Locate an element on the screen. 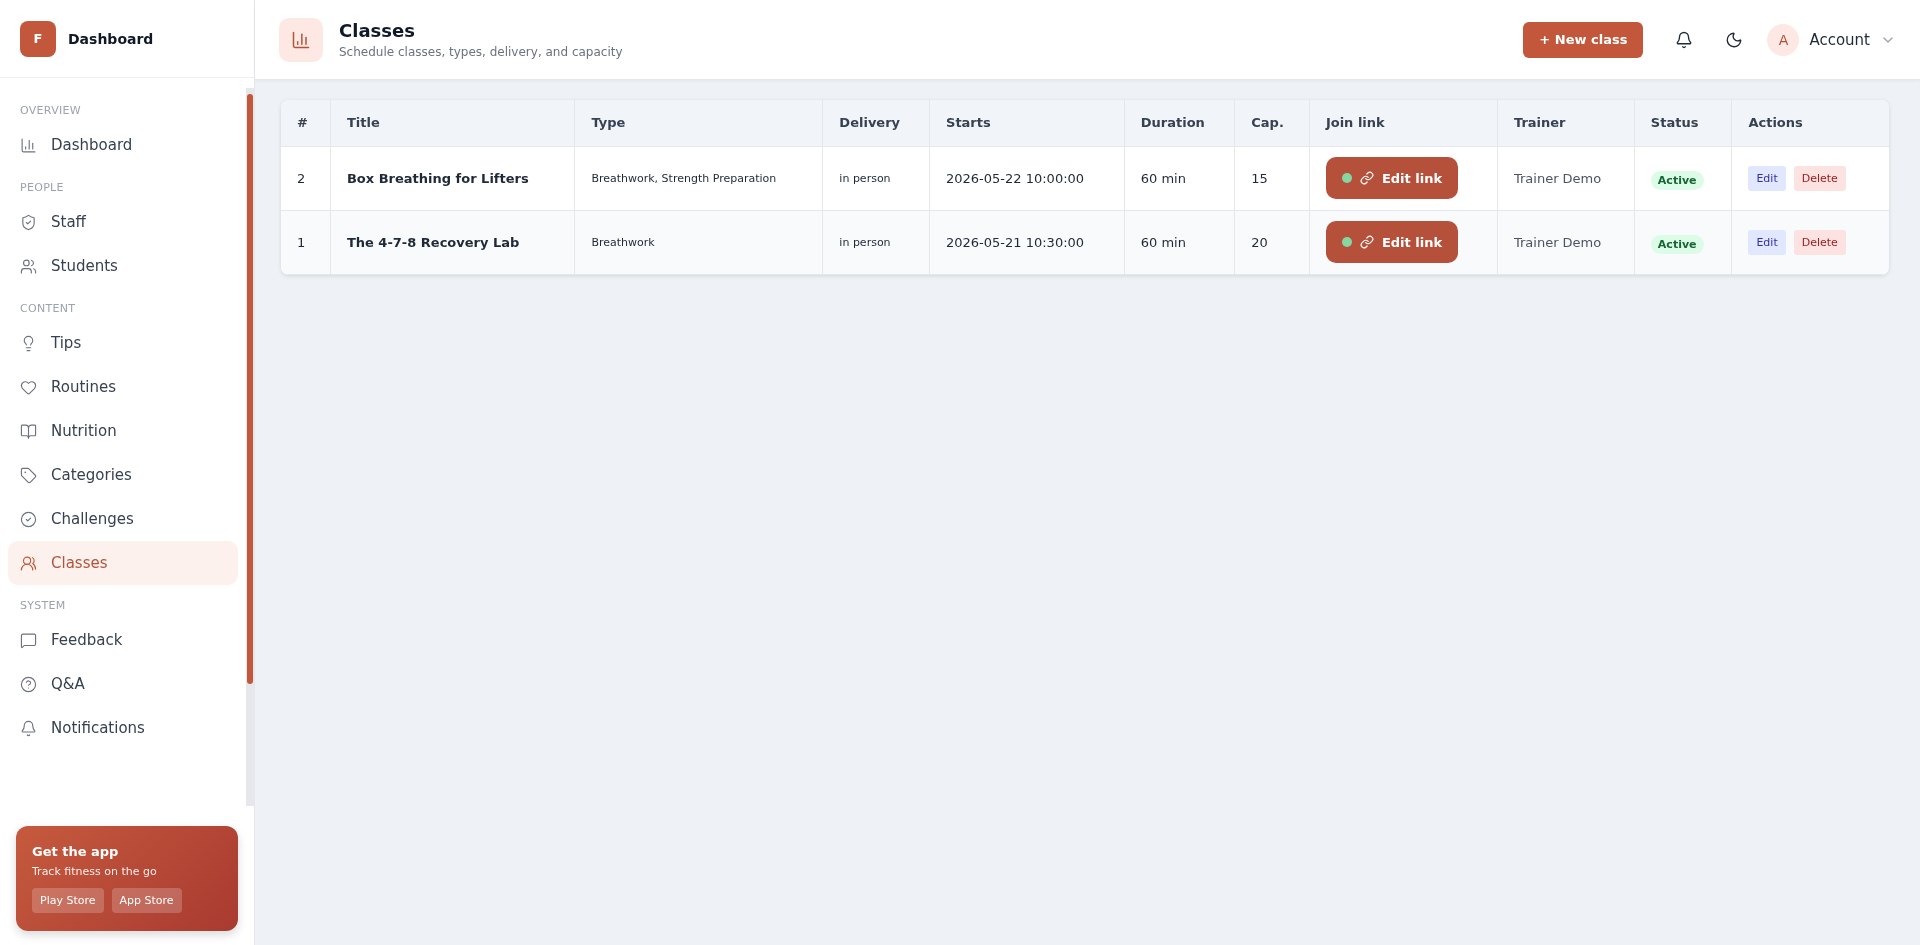 The width and height of the screenshot is (1920, 945). column-header: Delivery is located at coordinates (876, 123).